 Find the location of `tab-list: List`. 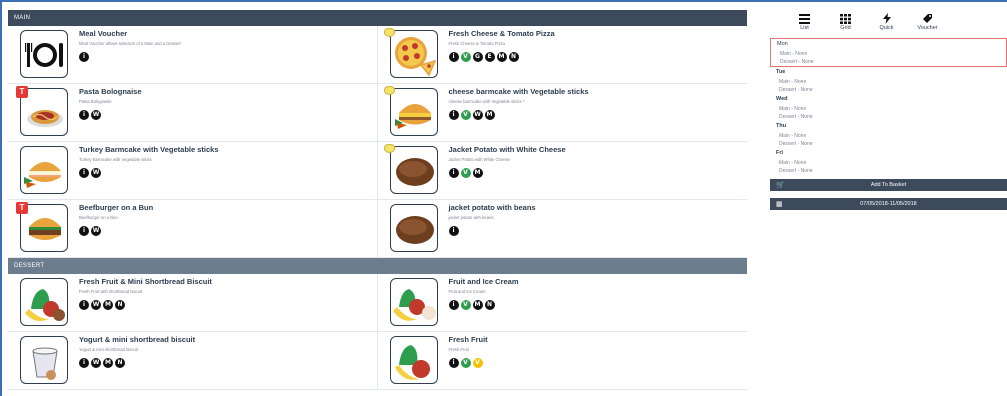

tab-list: List is located at coordinates (804, 23).